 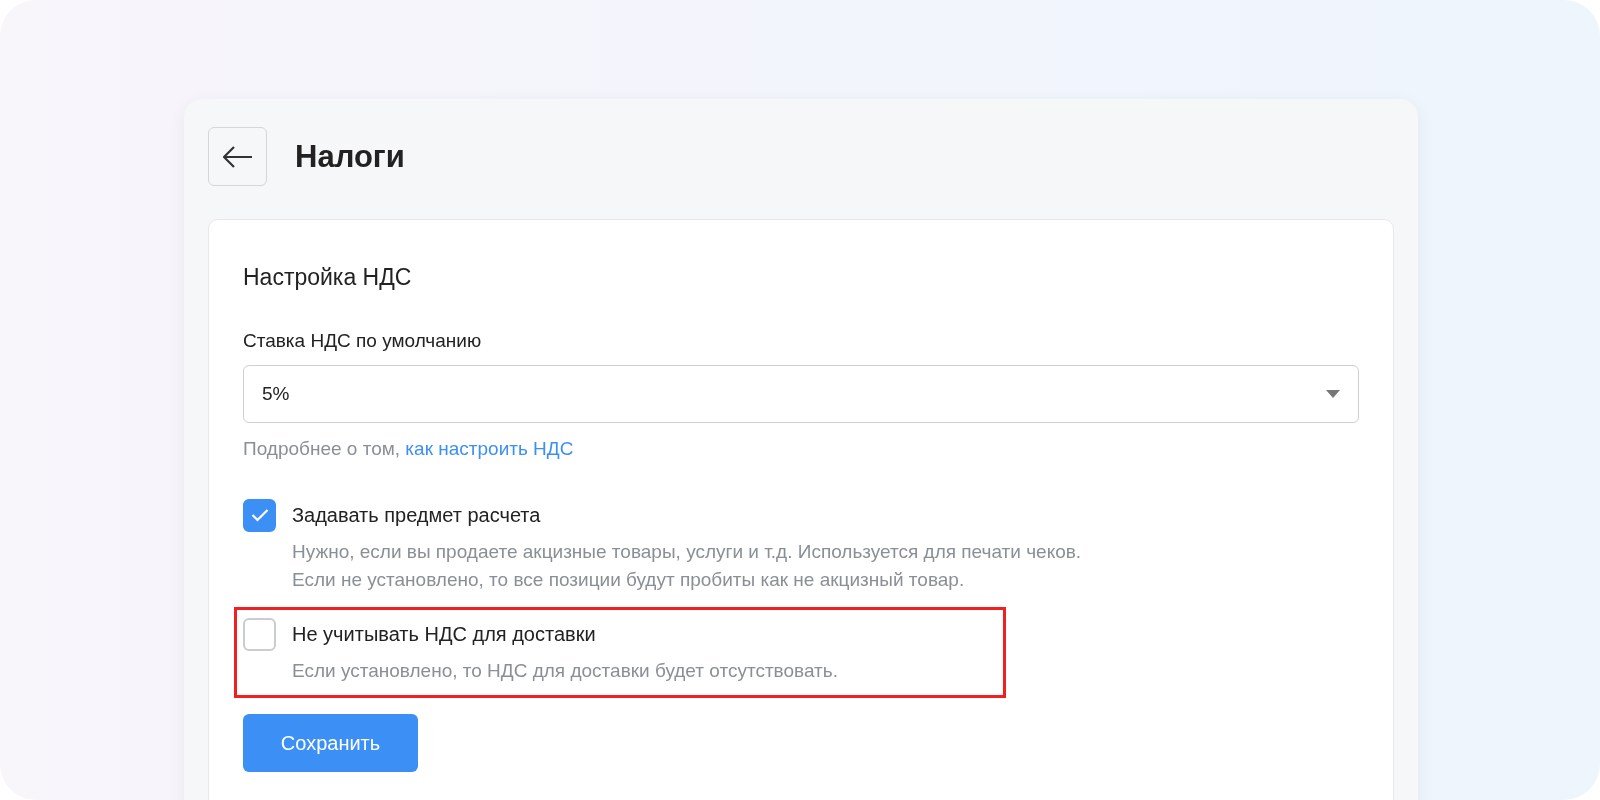 I want to click on option-description: Нужно, если вы продаете акцизные товары, услуги и т.д. Используется для печати чеков., so click(x=687, y=551).